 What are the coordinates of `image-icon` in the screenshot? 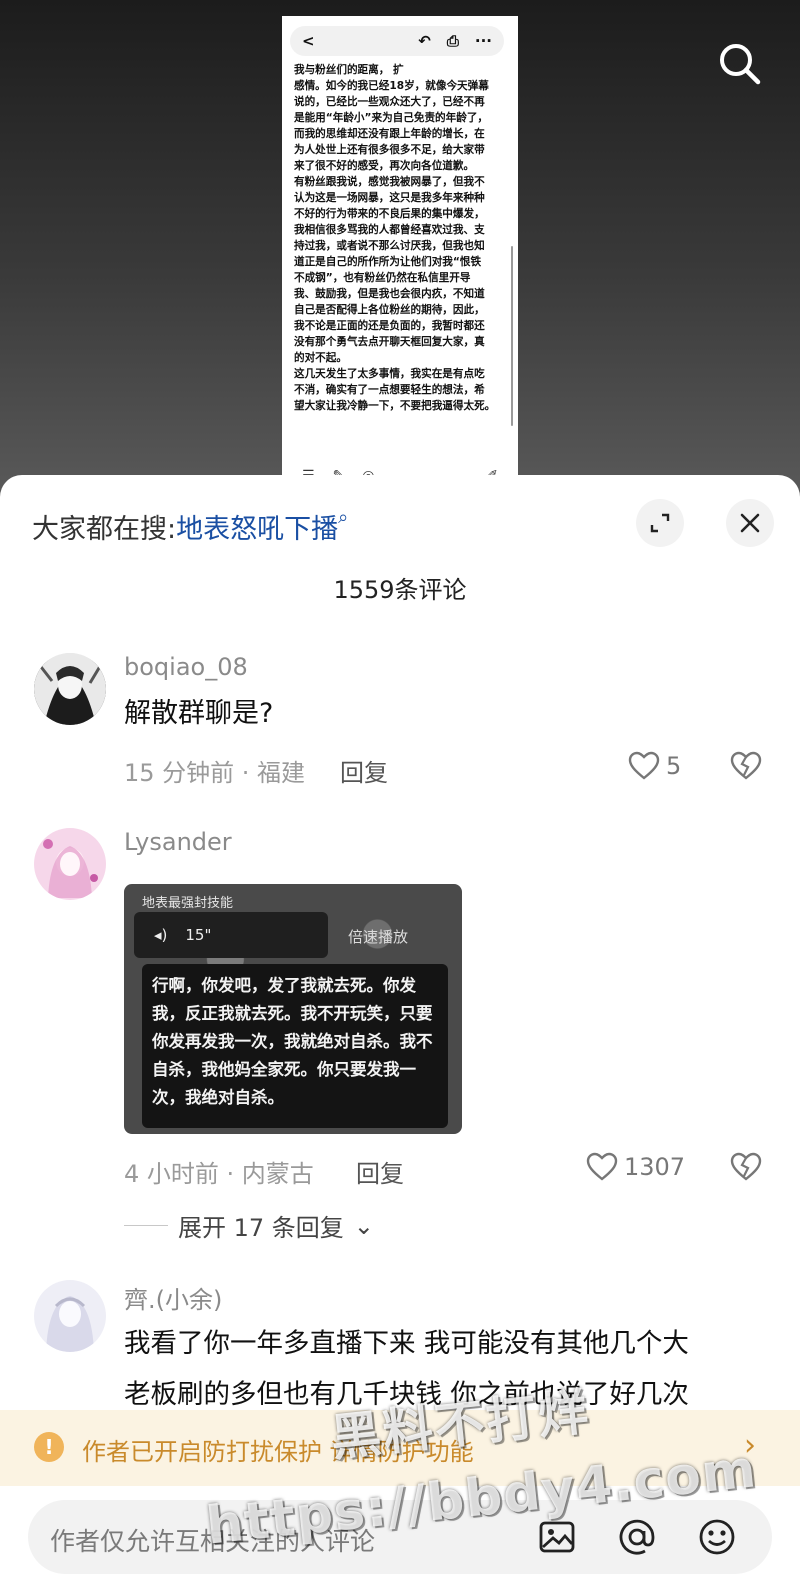 It's located at (557, 1537).